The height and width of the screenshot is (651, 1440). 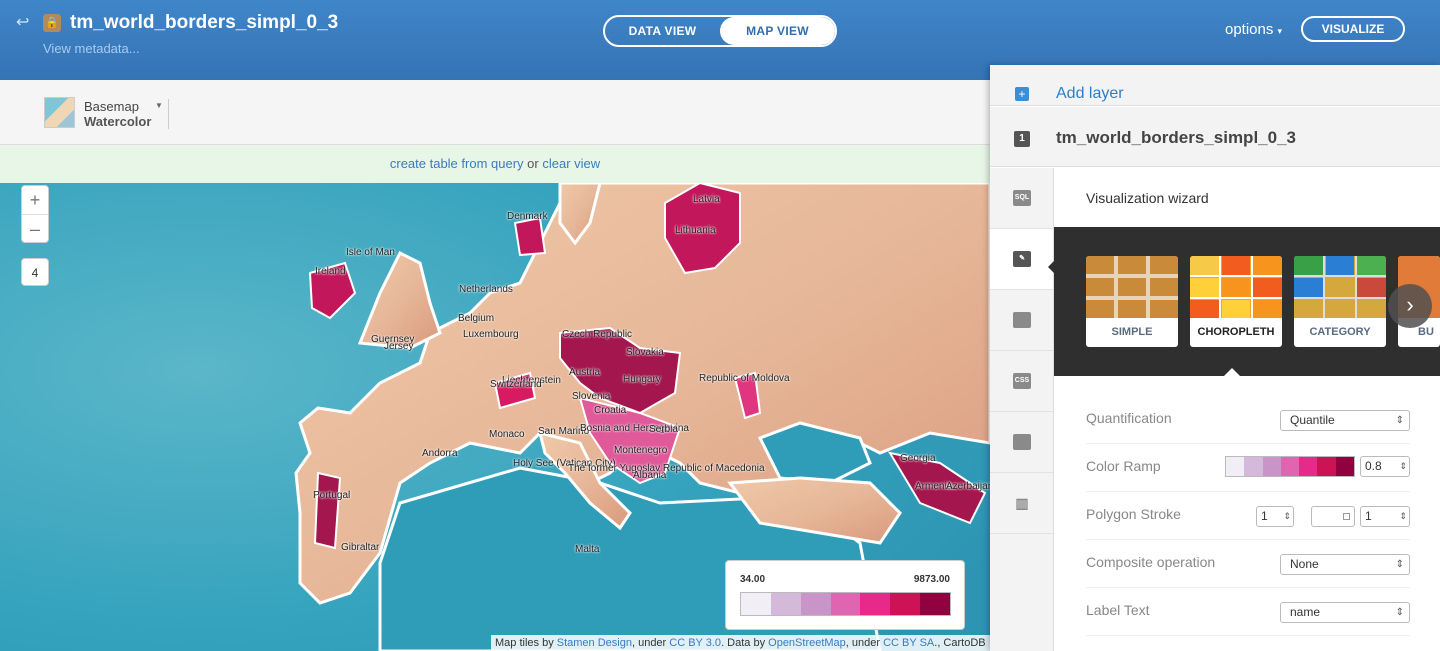 What do you see at coordinates (642, 379) in the screenshot?
I see `map-label: Hungary` at bounding box center [642, 379].